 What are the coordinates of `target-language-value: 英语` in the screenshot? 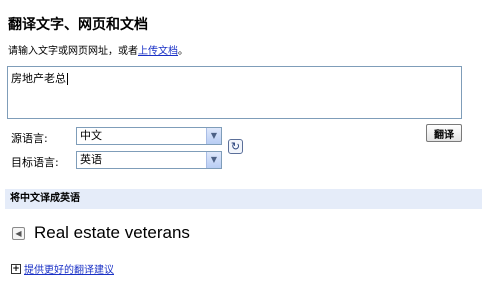 It's located at (91, 159).